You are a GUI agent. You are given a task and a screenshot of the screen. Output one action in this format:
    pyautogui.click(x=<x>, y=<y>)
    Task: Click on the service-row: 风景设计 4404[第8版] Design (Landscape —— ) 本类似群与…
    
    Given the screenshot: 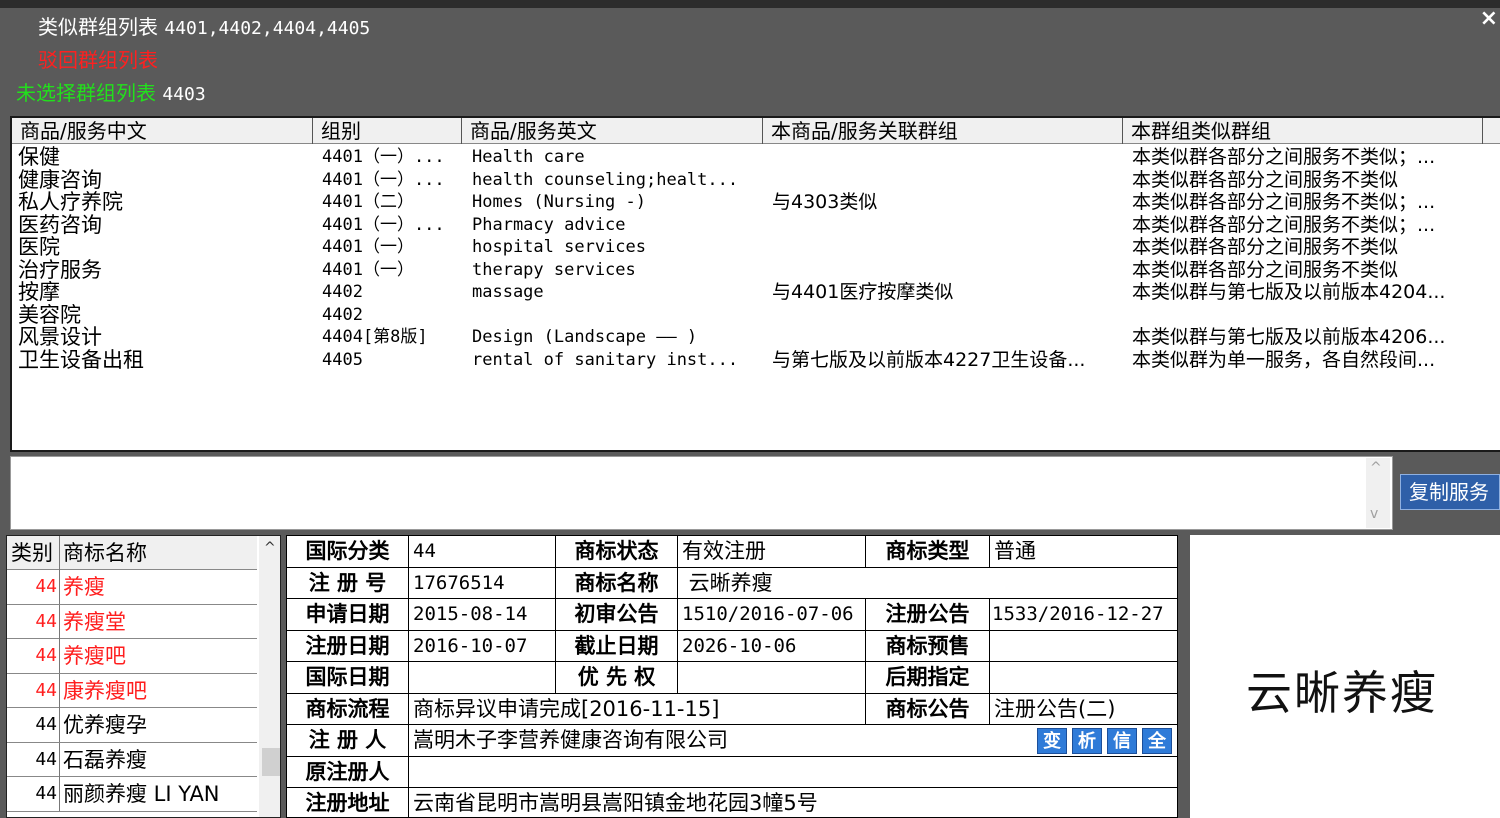 What is the action you would take?
    pyautogui.click(x=756, y=337)
    